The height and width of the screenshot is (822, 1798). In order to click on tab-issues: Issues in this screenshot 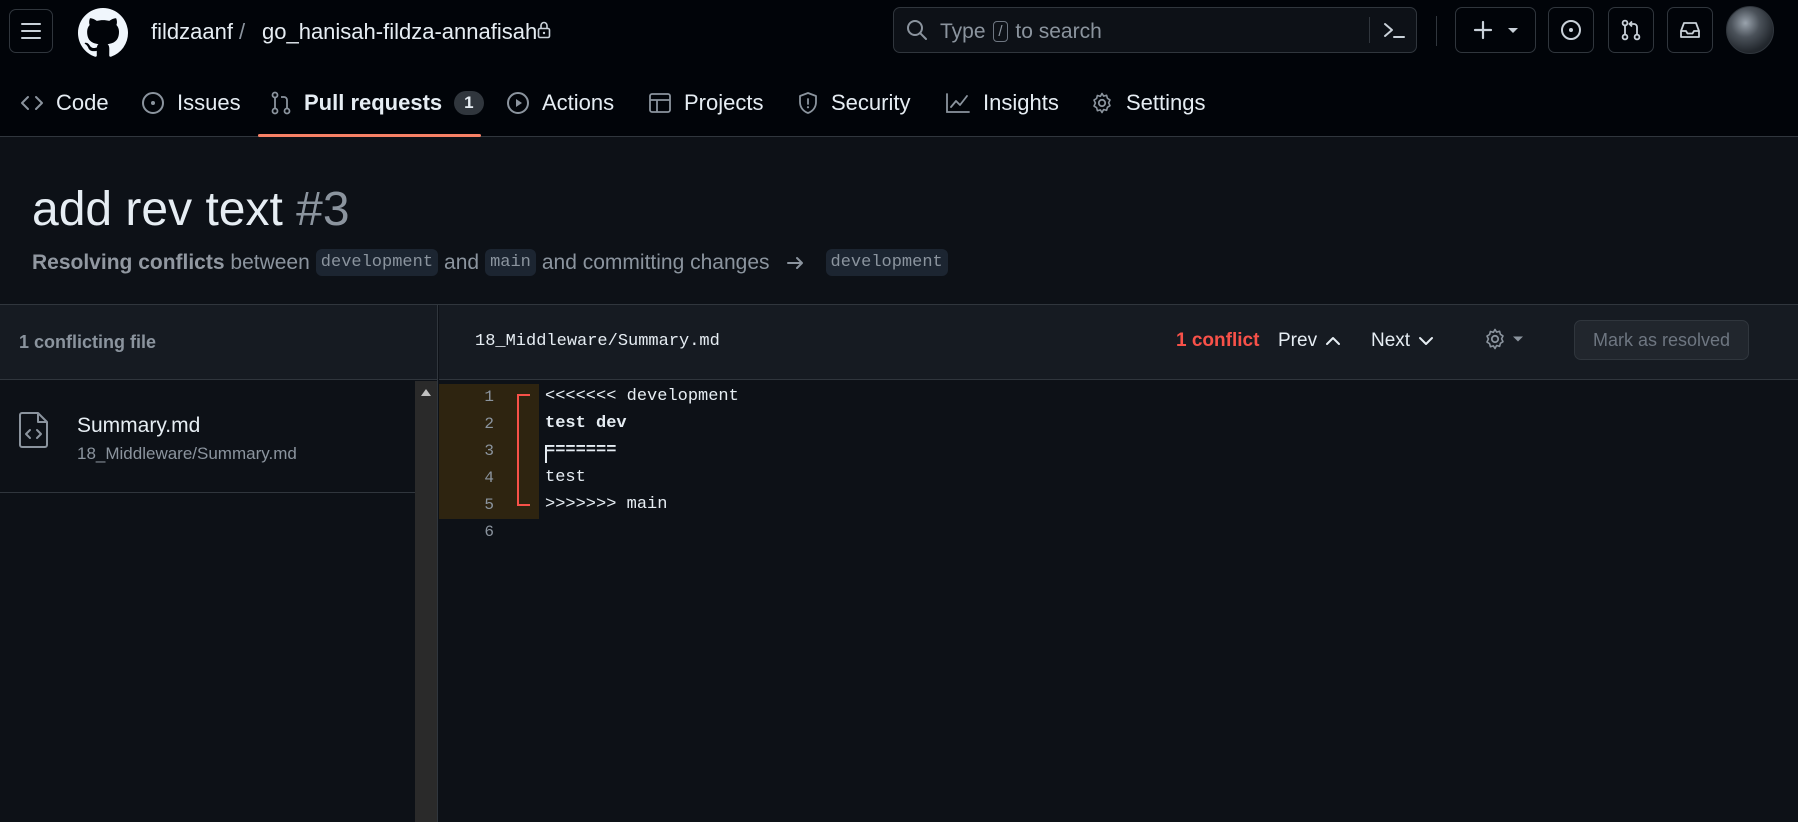, I will do `click(191, 103)`.